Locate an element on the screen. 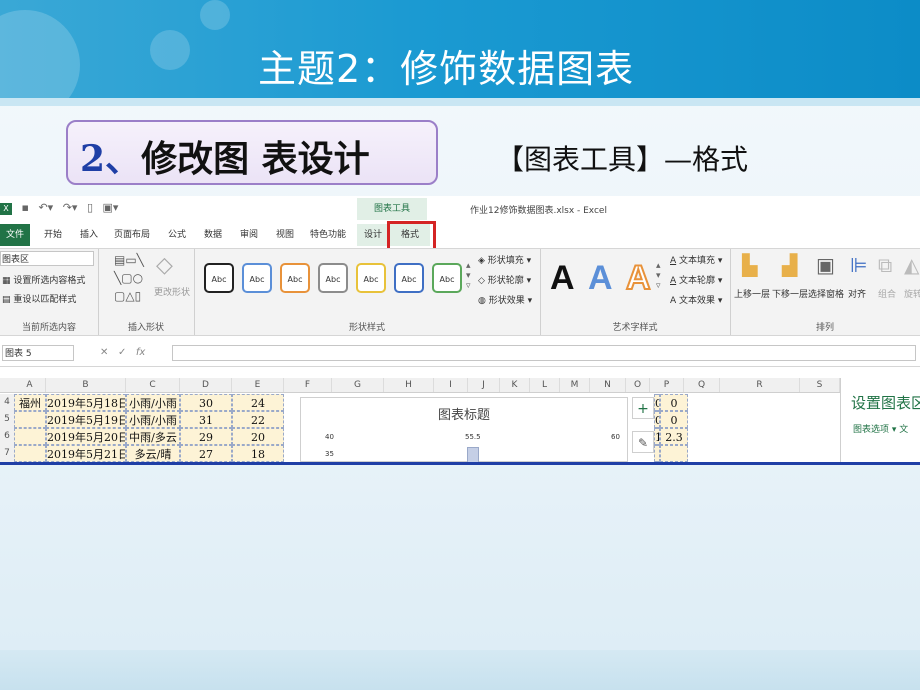 The height and width of the screenshot is (690, 920). column-header-p: P is located at coordinates (667, 385).